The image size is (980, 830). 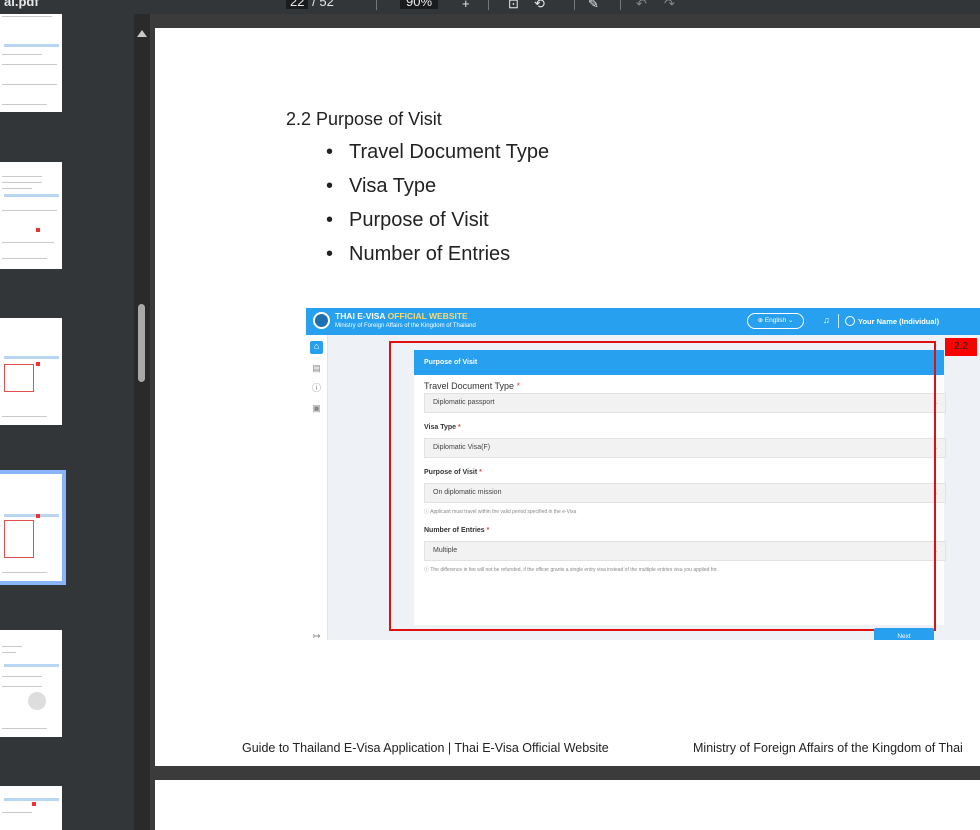 What do you see at coordinates (142, 422) in the screenshot?
I see `thumbnail-scrollbar` at bounding box center [142, 422].